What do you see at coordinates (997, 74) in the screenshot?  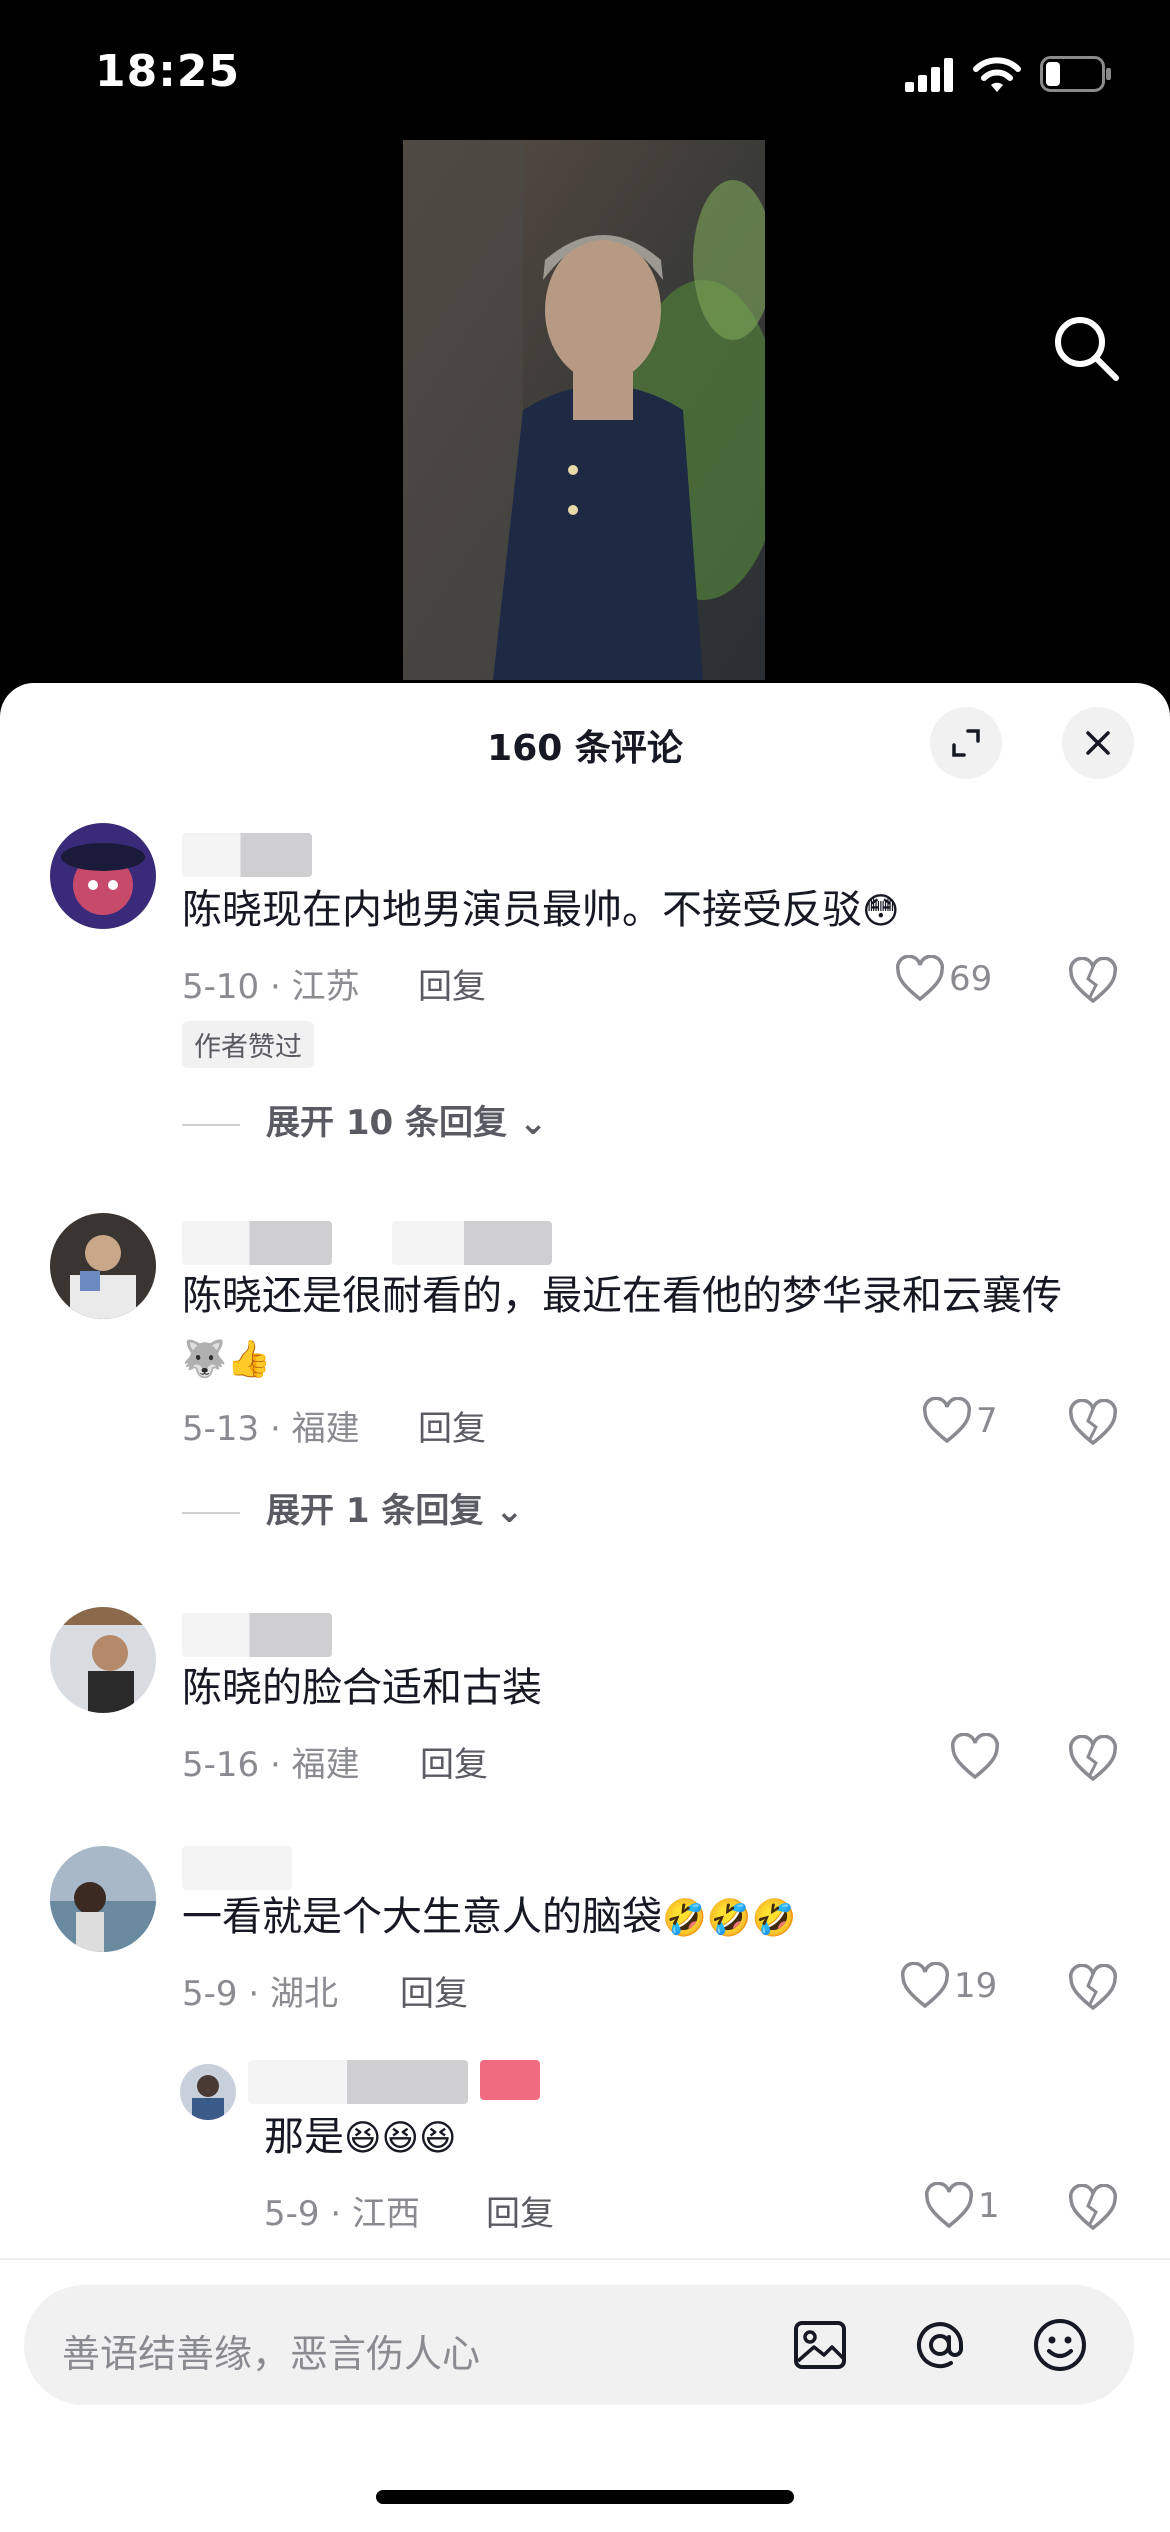 I see `wifi-icon` at bounding box center [997, 74].